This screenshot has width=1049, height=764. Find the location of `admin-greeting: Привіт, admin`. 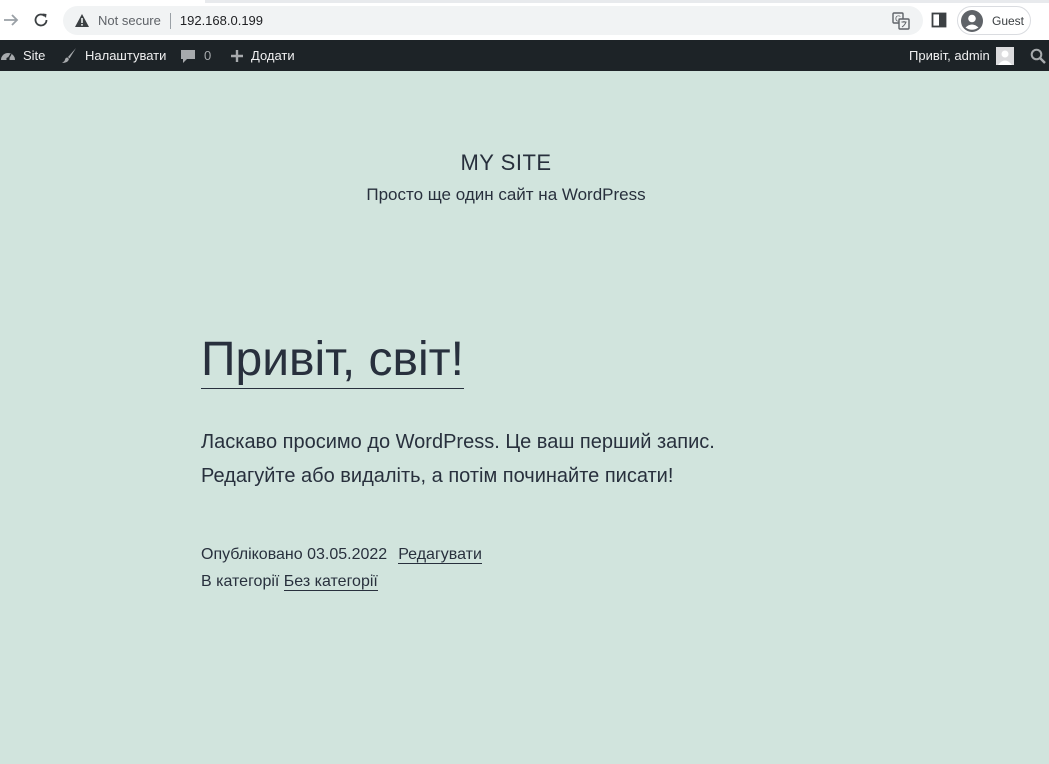

admin-greeting: Привіт, admin is located at coordinates (949, 55).